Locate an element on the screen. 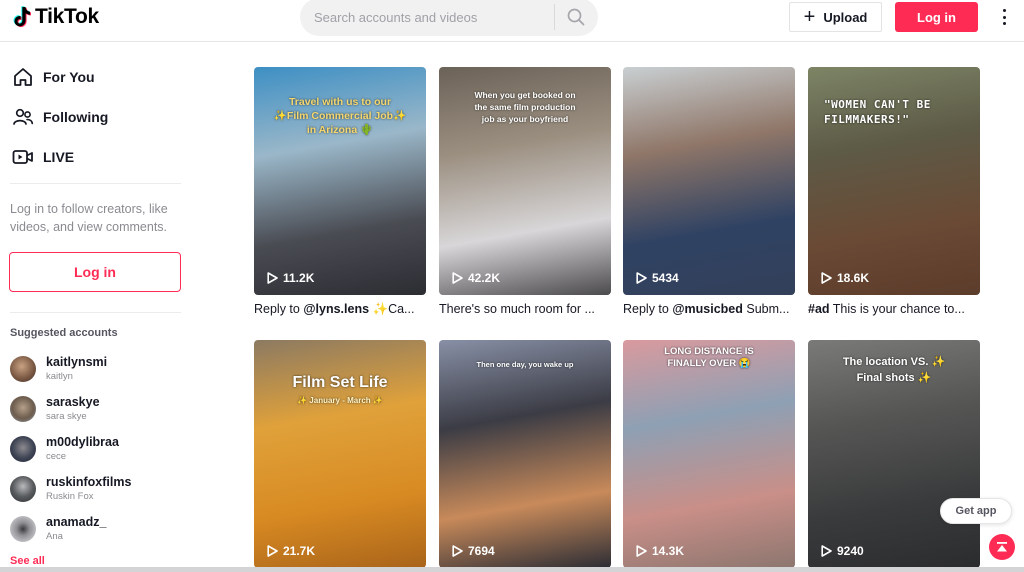 The width and height of the screenshot is (1024, 572). view-count: 11.2K is located at coordinates (290, 278).